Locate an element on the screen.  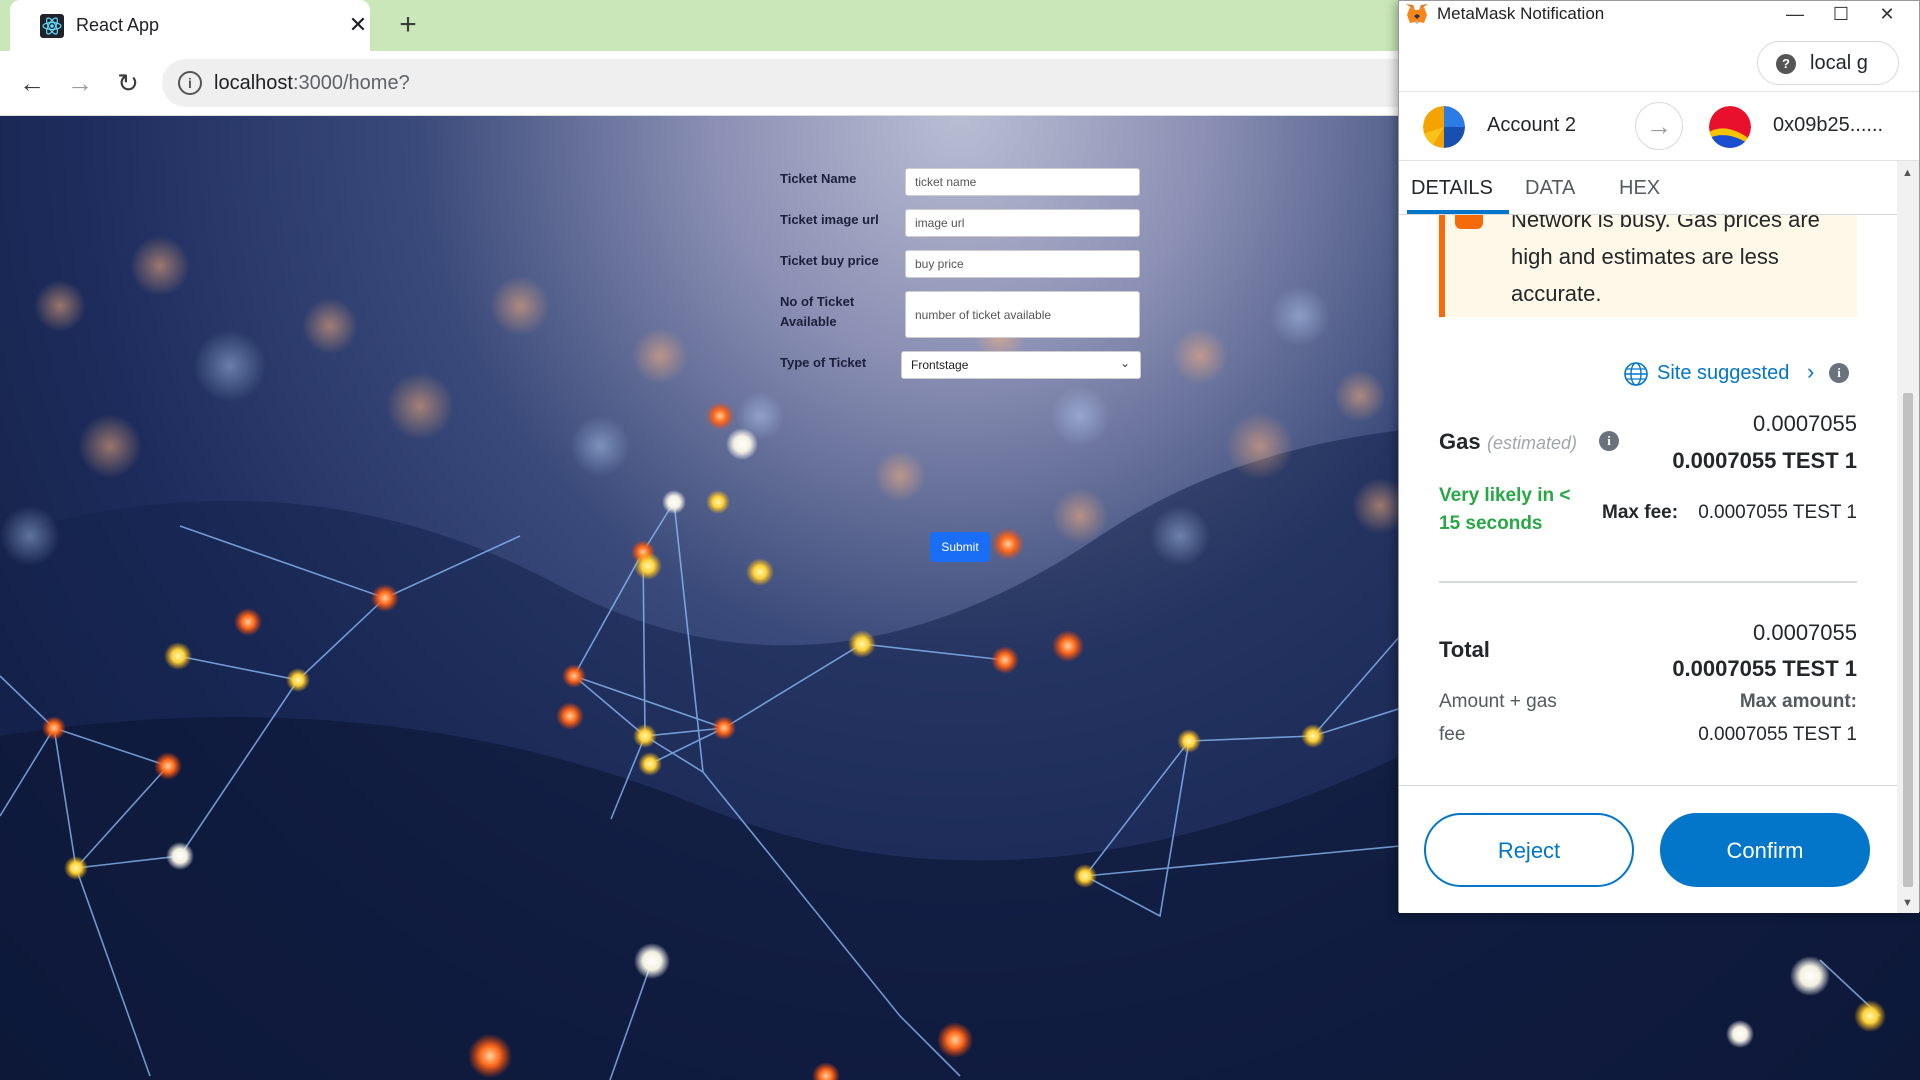
network-selector: ? local g is located at coordinates (1828, 63).